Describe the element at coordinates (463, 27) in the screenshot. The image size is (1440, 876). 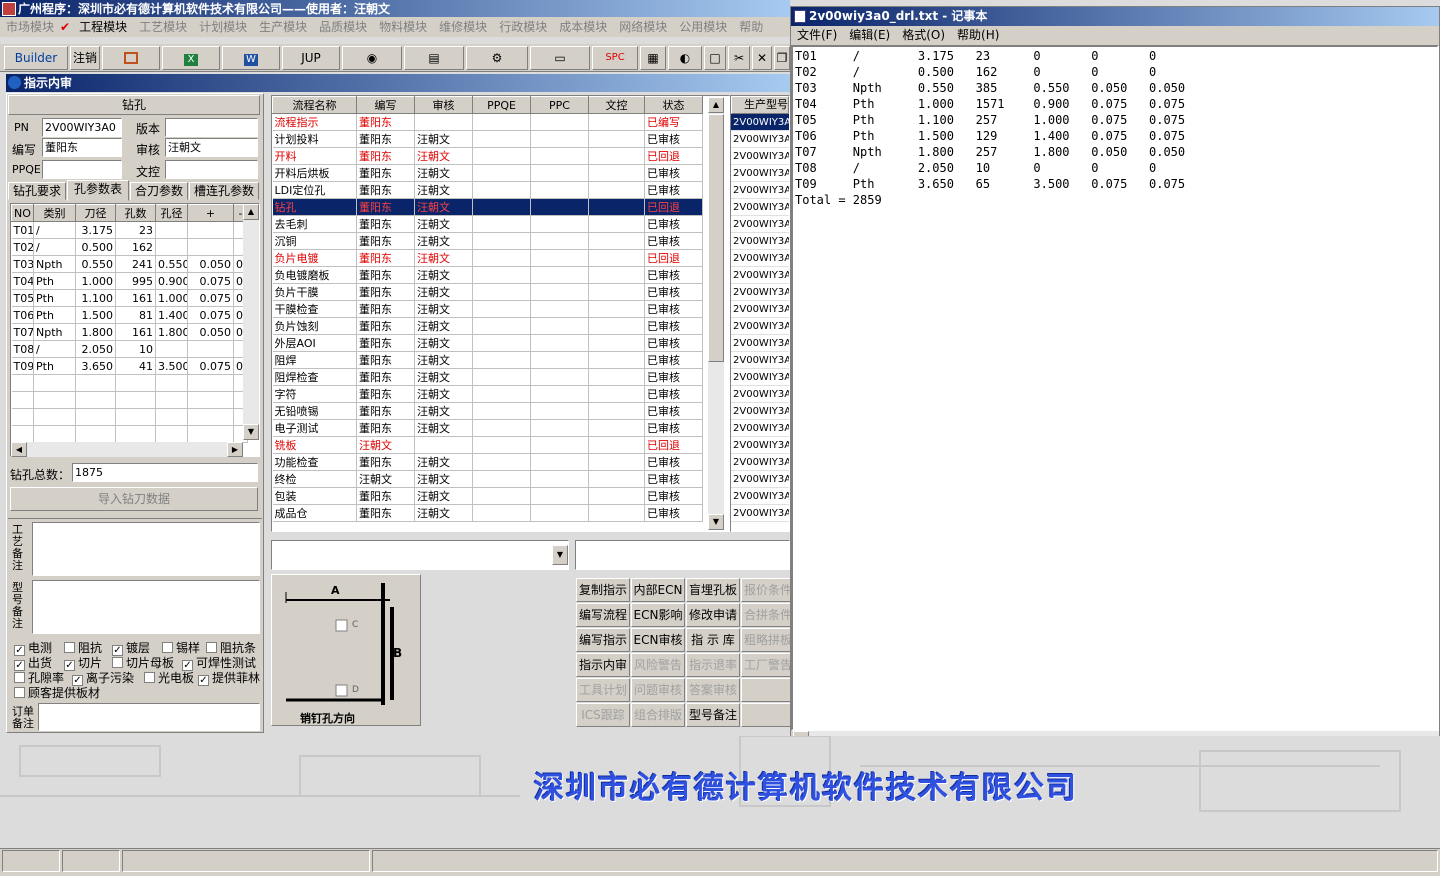
I see `menu-item-7: 维修模块` at that location.